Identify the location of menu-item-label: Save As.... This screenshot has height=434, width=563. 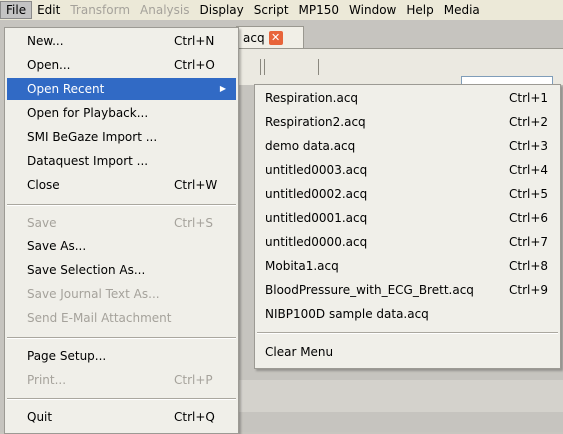
(57, 246).